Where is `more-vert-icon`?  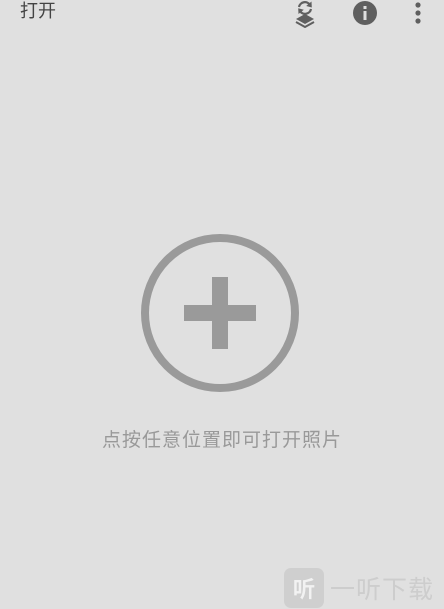
more-vert-icon is located at coordinates (418, 13).